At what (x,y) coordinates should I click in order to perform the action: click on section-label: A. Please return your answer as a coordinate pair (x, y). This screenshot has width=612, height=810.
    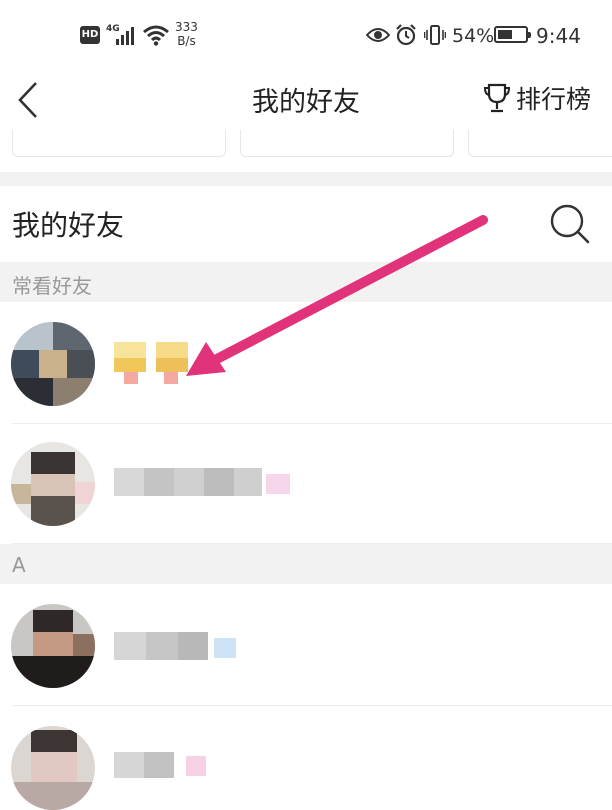
    Looking at the image, I should click on (19, 565).